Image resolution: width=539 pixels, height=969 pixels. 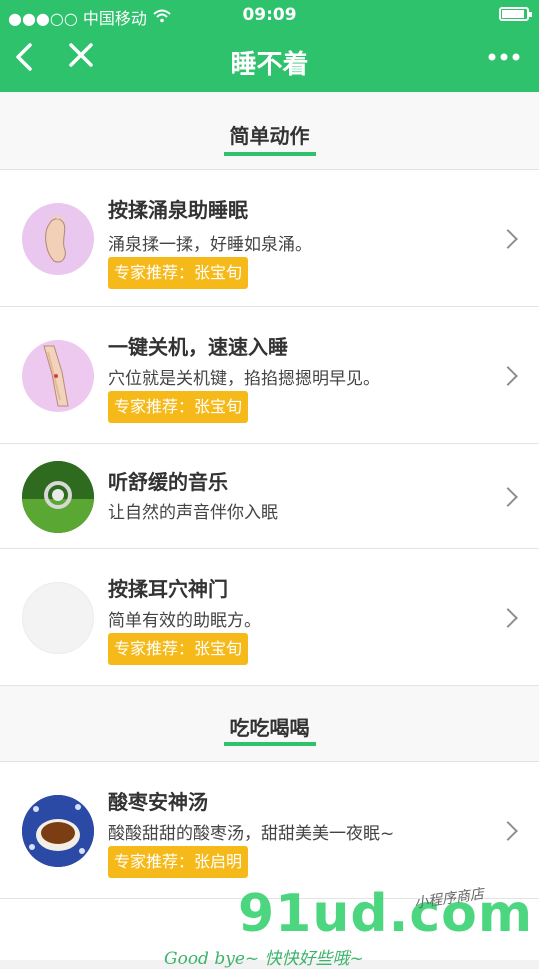 I want to click on status-time: 09:09, so click(x=269, y=15).